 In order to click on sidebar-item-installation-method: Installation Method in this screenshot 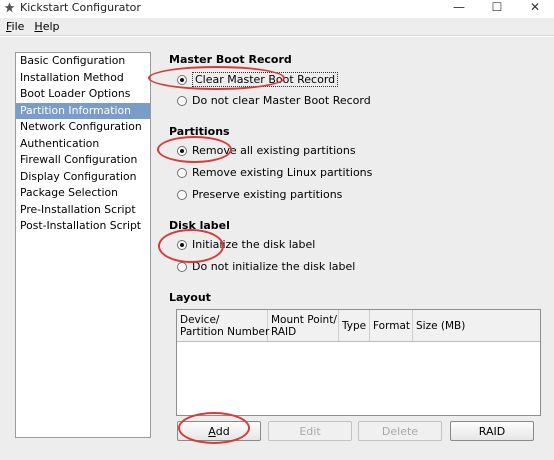, I will do `click(83, 78)`.